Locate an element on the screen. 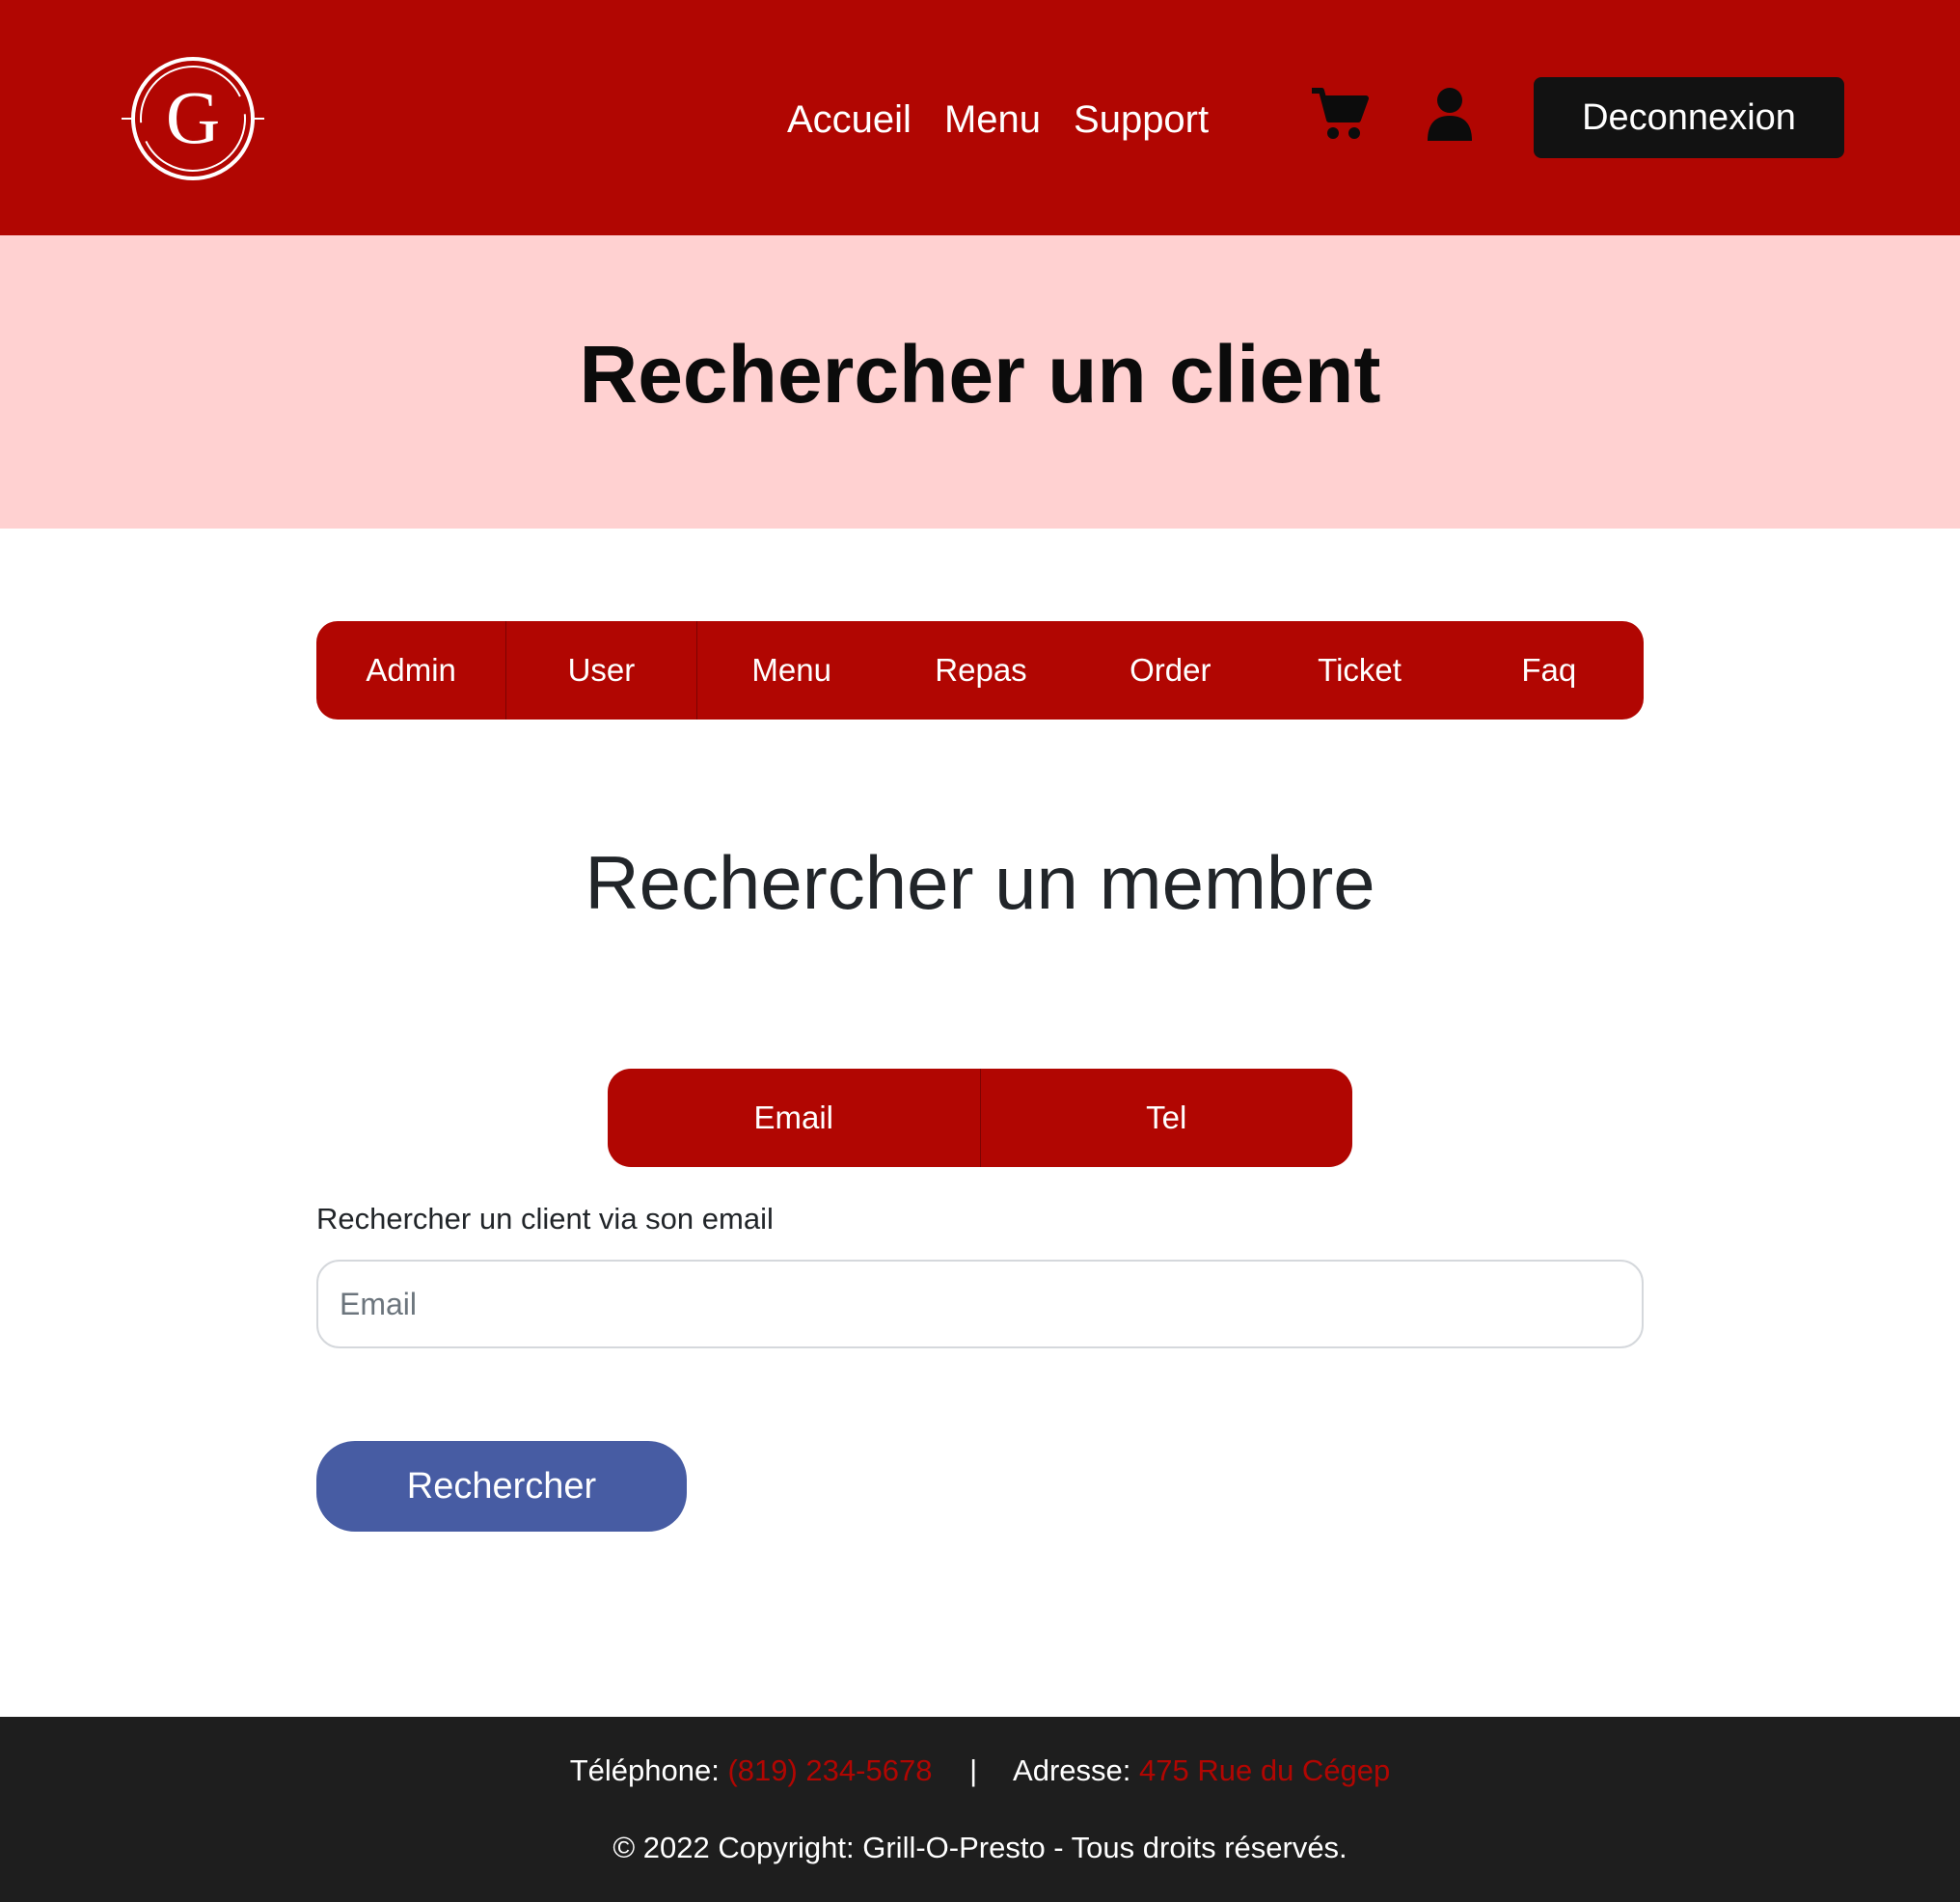 This screenshot has height=1902, width=1960. logout-button: Deconnexion is located at coordinates (1689, 117).